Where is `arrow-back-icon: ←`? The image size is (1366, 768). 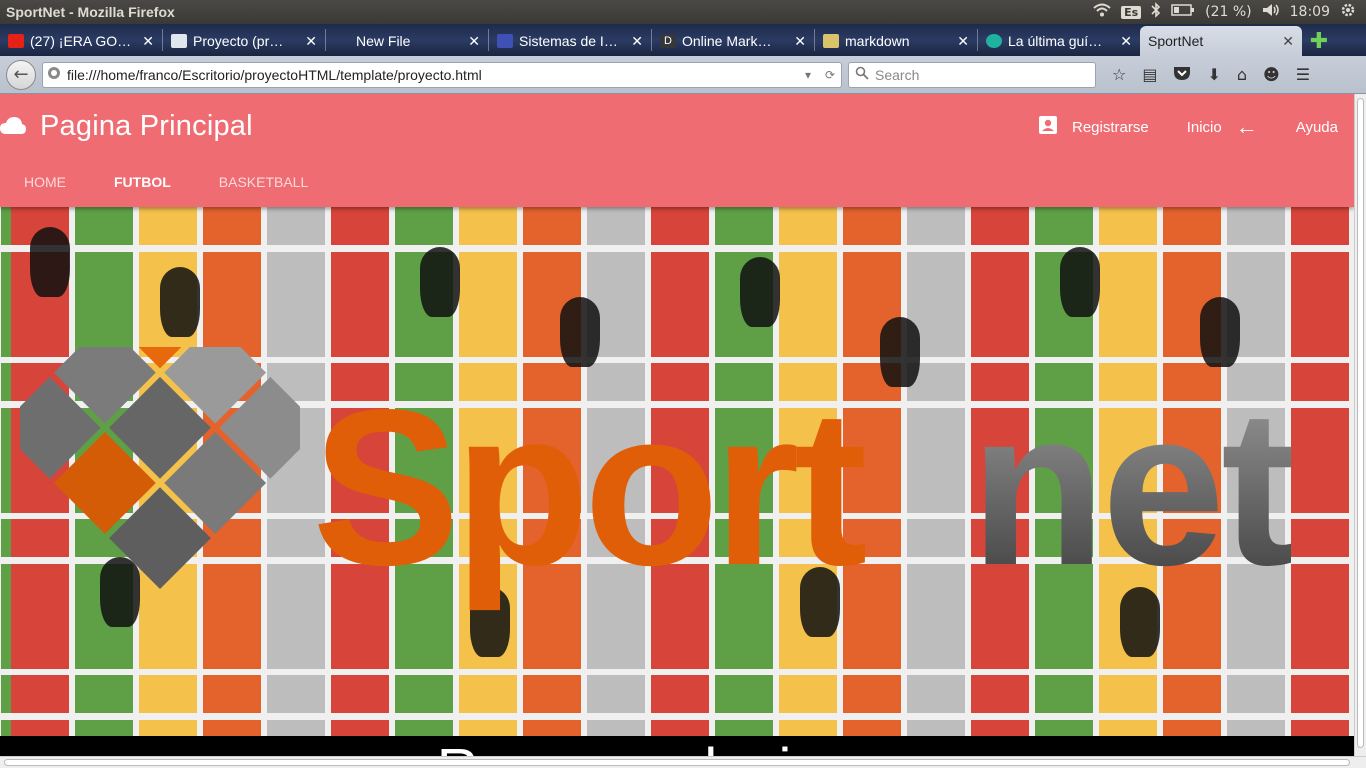 arrow-back-icon: ← is located at coordinates (1247, 127).